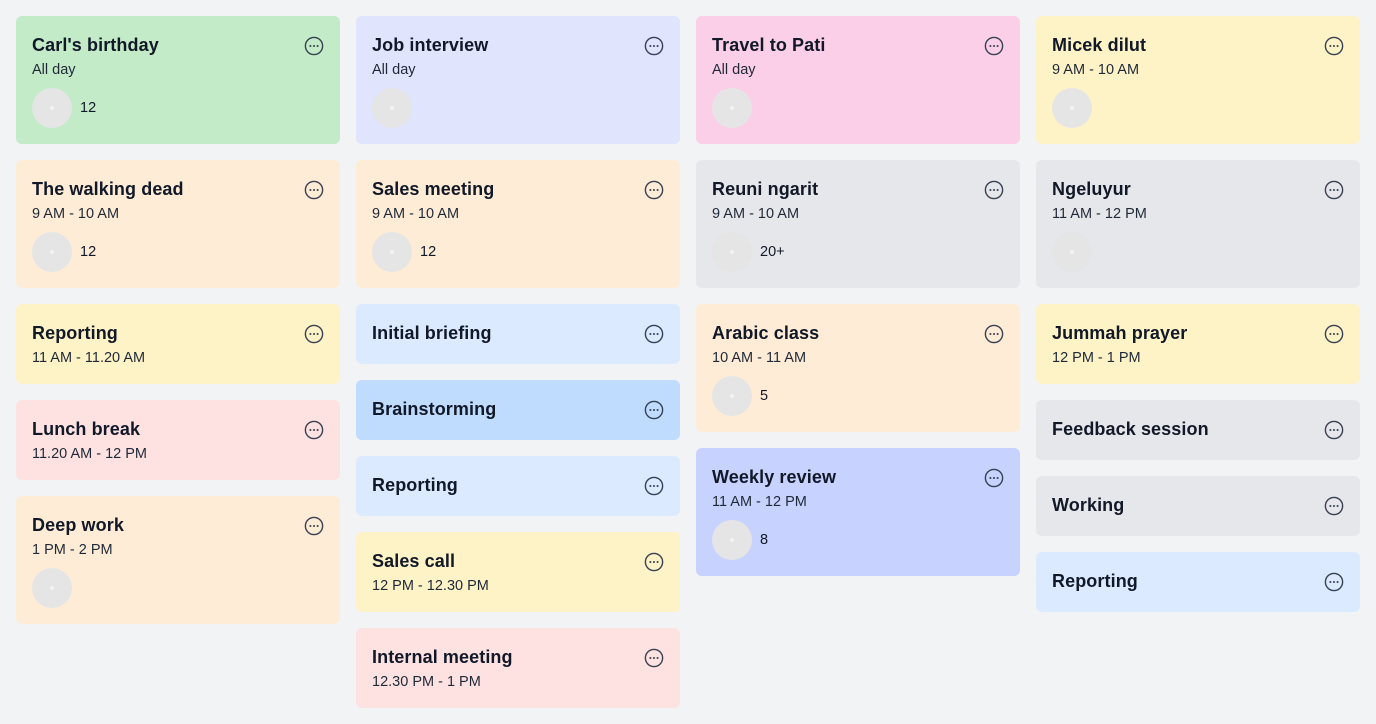 The width and height of the screenshot is (1376, 724). Describe the element at coordinates (765, 189) in the screenshot. I see `event-title: Reuni ngarit` at that location.